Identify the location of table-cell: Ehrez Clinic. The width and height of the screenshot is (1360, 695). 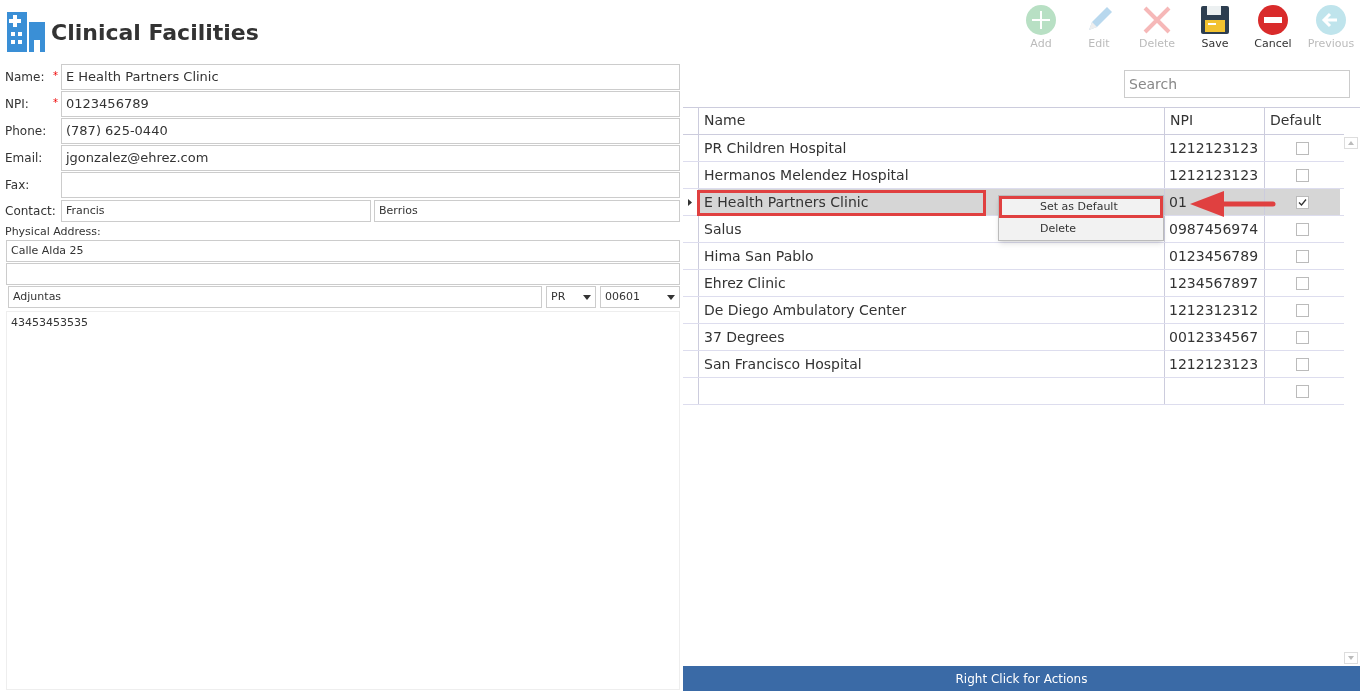
(931, 283).